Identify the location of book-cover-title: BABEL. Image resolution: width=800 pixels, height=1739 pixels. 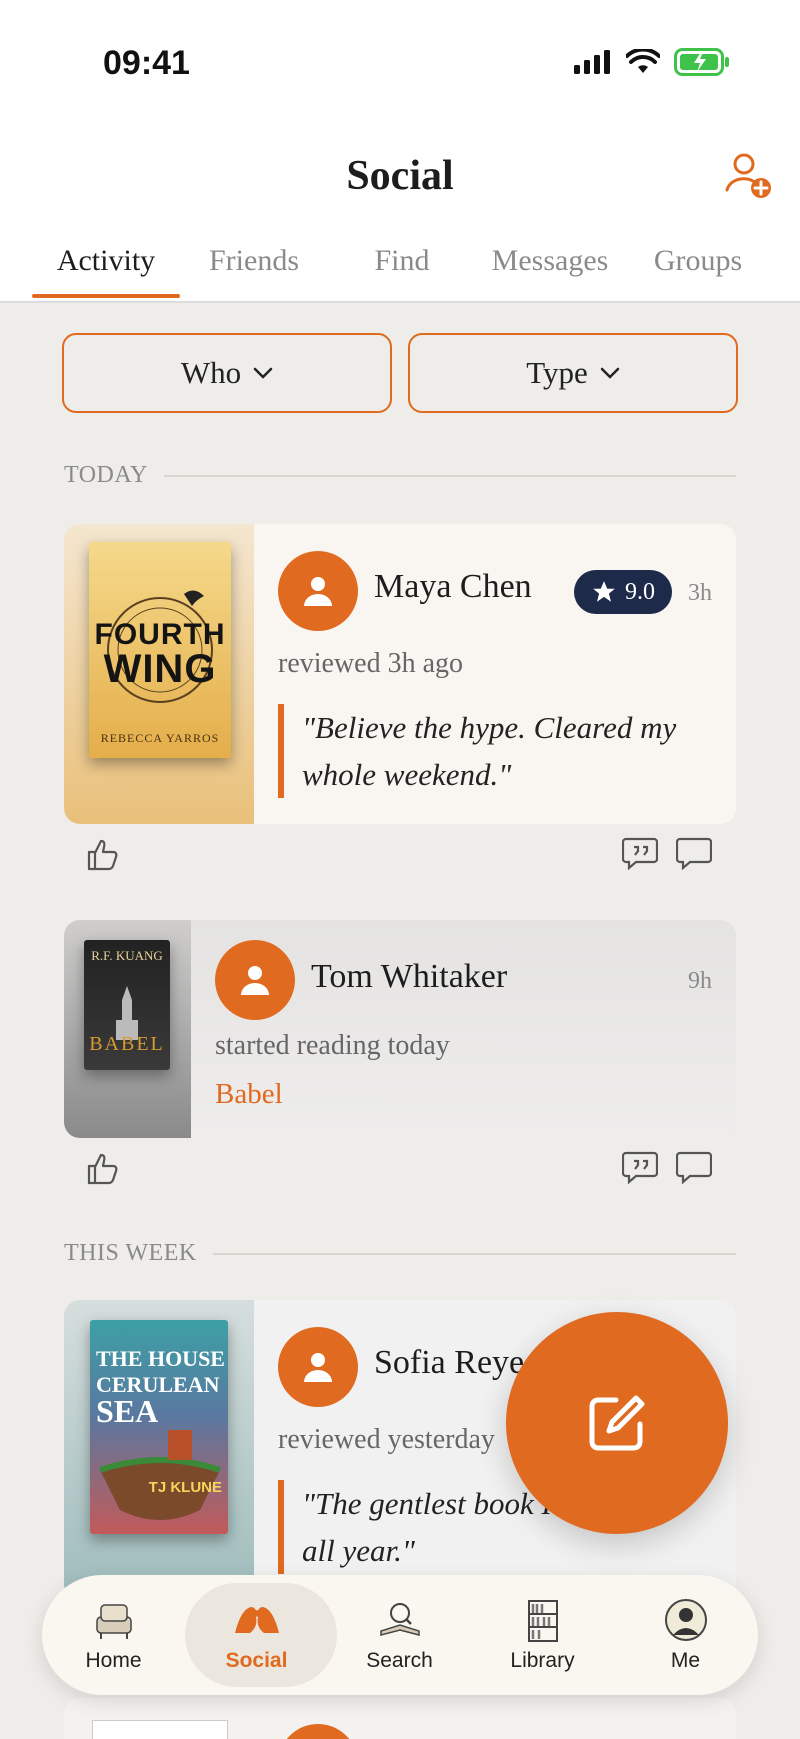
(127, 1044).